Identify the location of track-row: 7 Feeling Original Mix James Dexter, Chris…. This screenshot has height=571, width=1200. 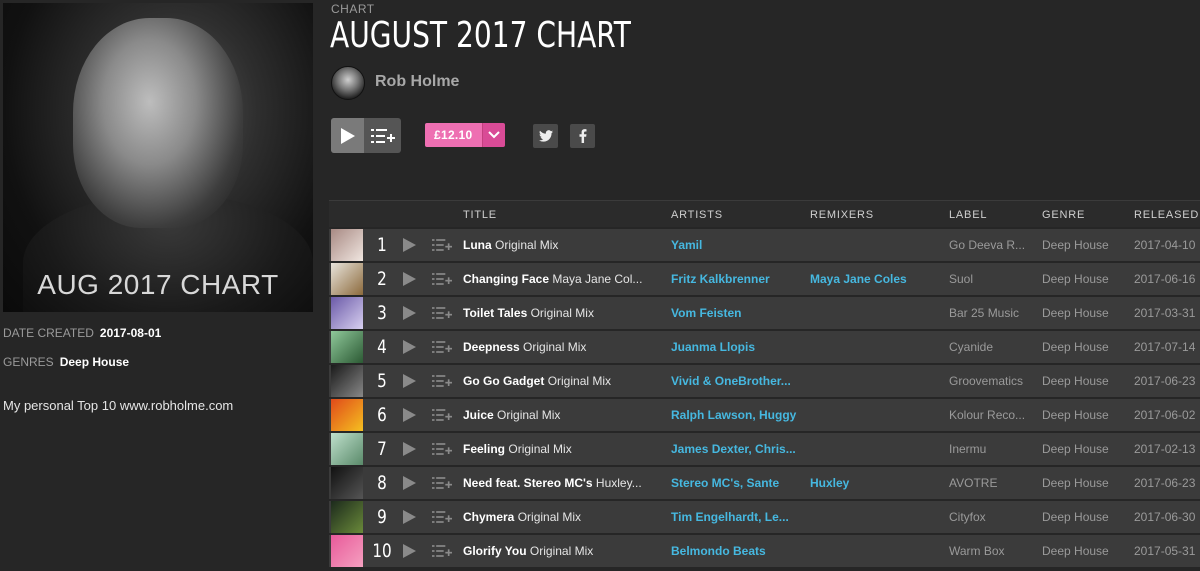
(764, 449).